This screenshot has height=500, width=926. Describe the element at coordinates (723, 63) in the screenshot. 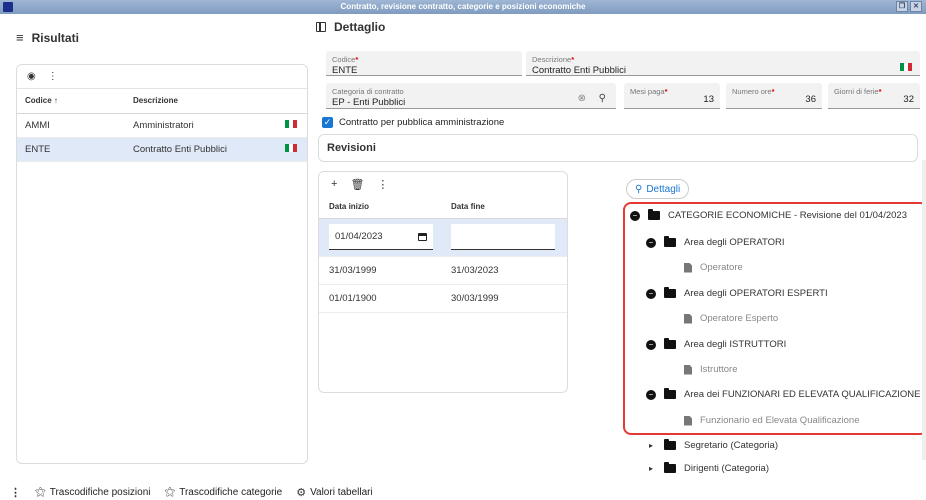

I see `descrizione-field: Descrizione* Contratto Enti Pubblici` at that location.